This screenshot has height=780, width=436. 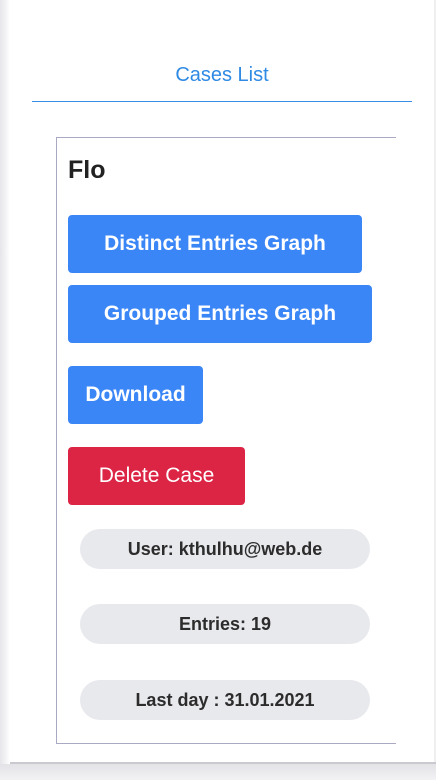 I want to click on grouped-entries-graph-button: Grouped Entries Graph, so click(x=220, y=314).